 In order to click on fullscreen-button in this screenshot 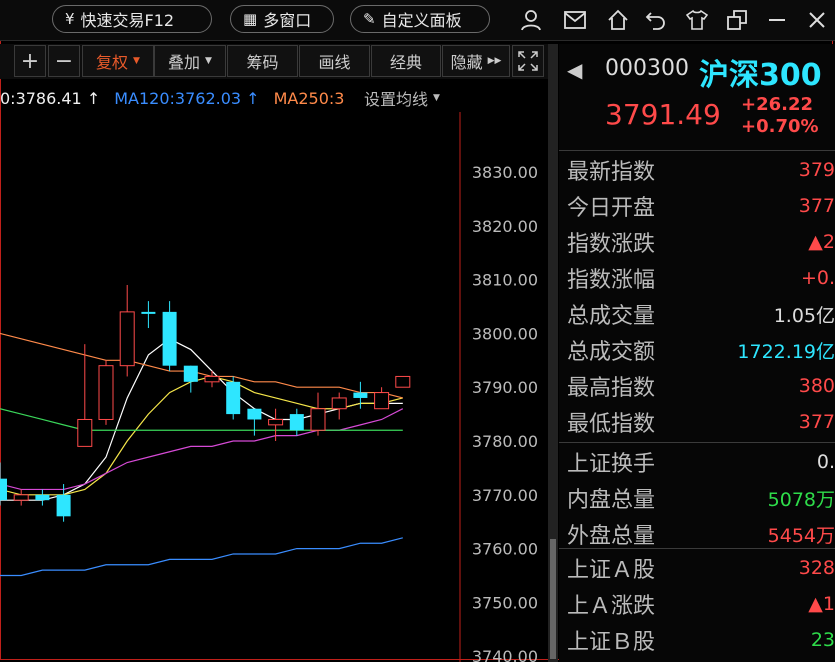, I will do `click(528, 61)`.